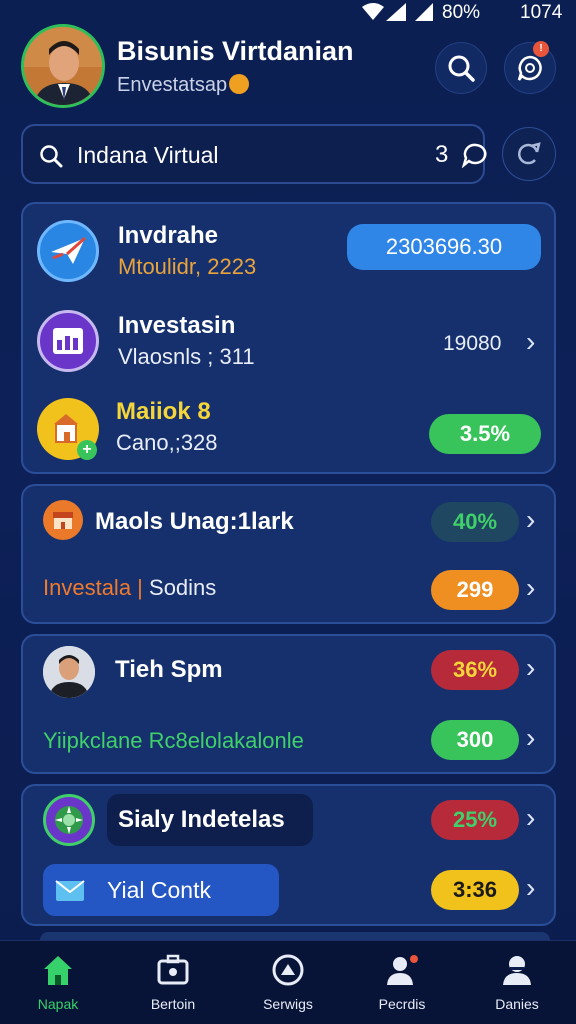 The height and width of the screenshot is (1024, 576). I want to click on row-title: Invdrahe, so click(168, 235).